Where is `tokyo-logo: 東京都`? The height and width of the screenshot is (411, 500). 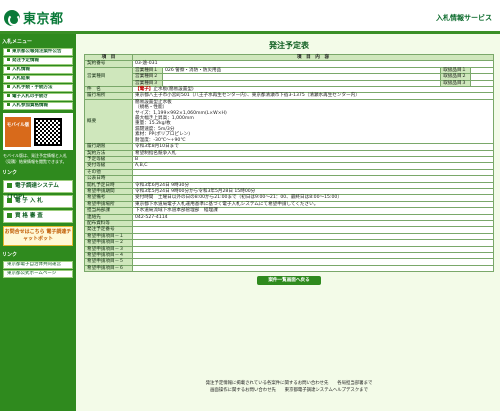 tokyo-logo: 東京都 is located at coordinates (34, 17).